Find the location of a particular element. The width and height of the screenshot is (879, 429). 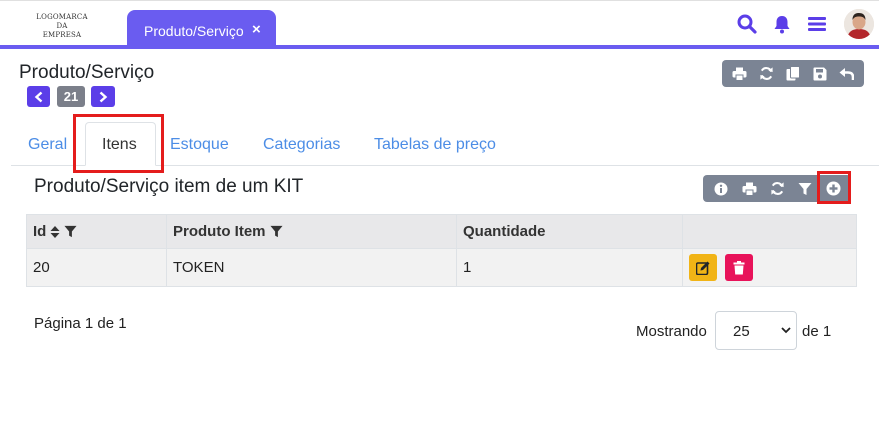

tab-categorias: Categorias is located at coordinates (301, 145).